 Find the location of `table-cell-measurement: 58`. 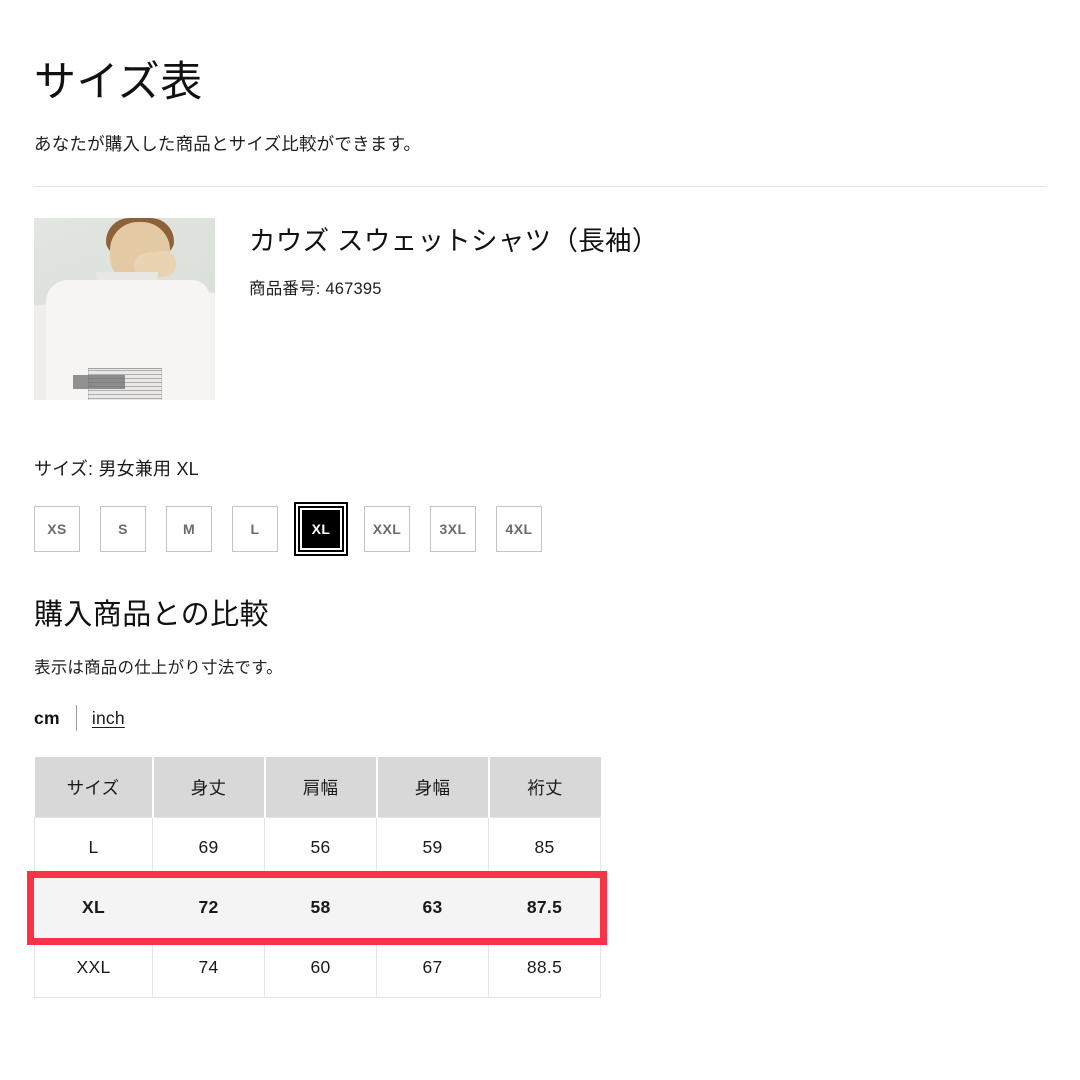

table-cell-measurement: 58 is located at coordinates (320, 907).